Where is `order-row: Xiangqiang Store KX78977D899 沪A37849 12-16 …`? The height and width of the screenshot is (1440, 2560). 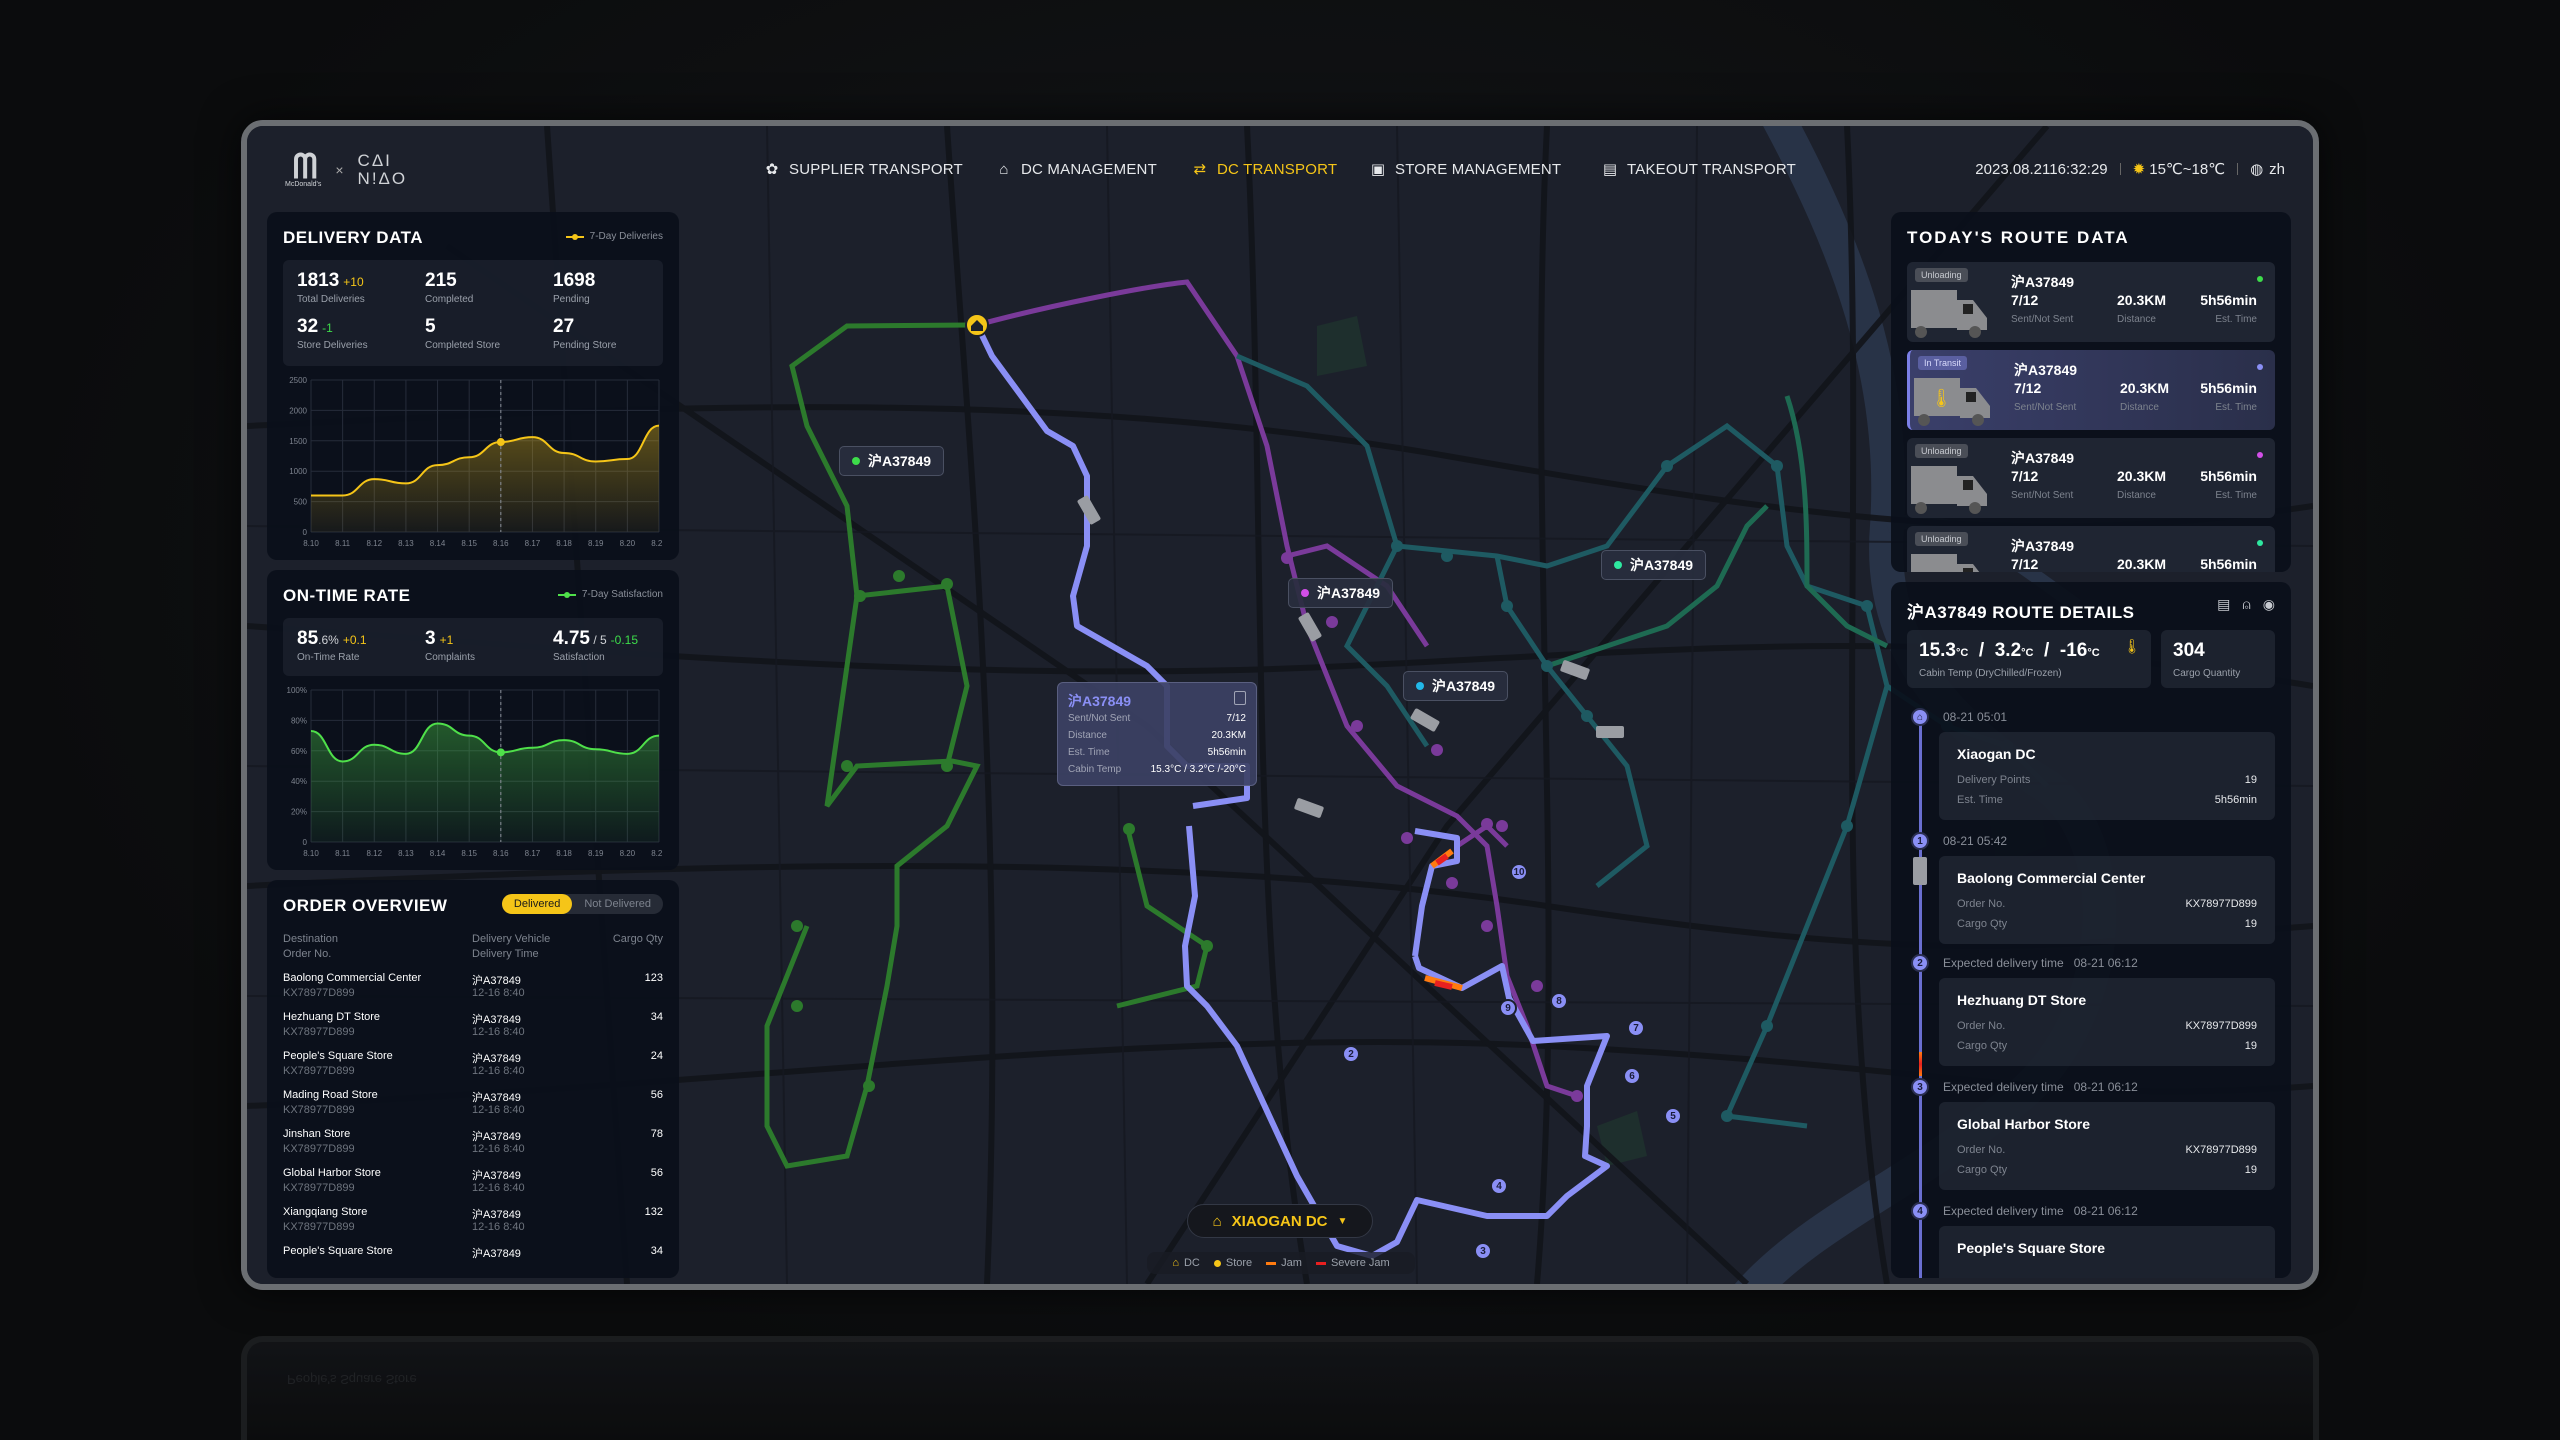
order-row: Xiangqiang Store KX78977D899 沪A37849 12-16 … is located at coordinates (473, 1225).